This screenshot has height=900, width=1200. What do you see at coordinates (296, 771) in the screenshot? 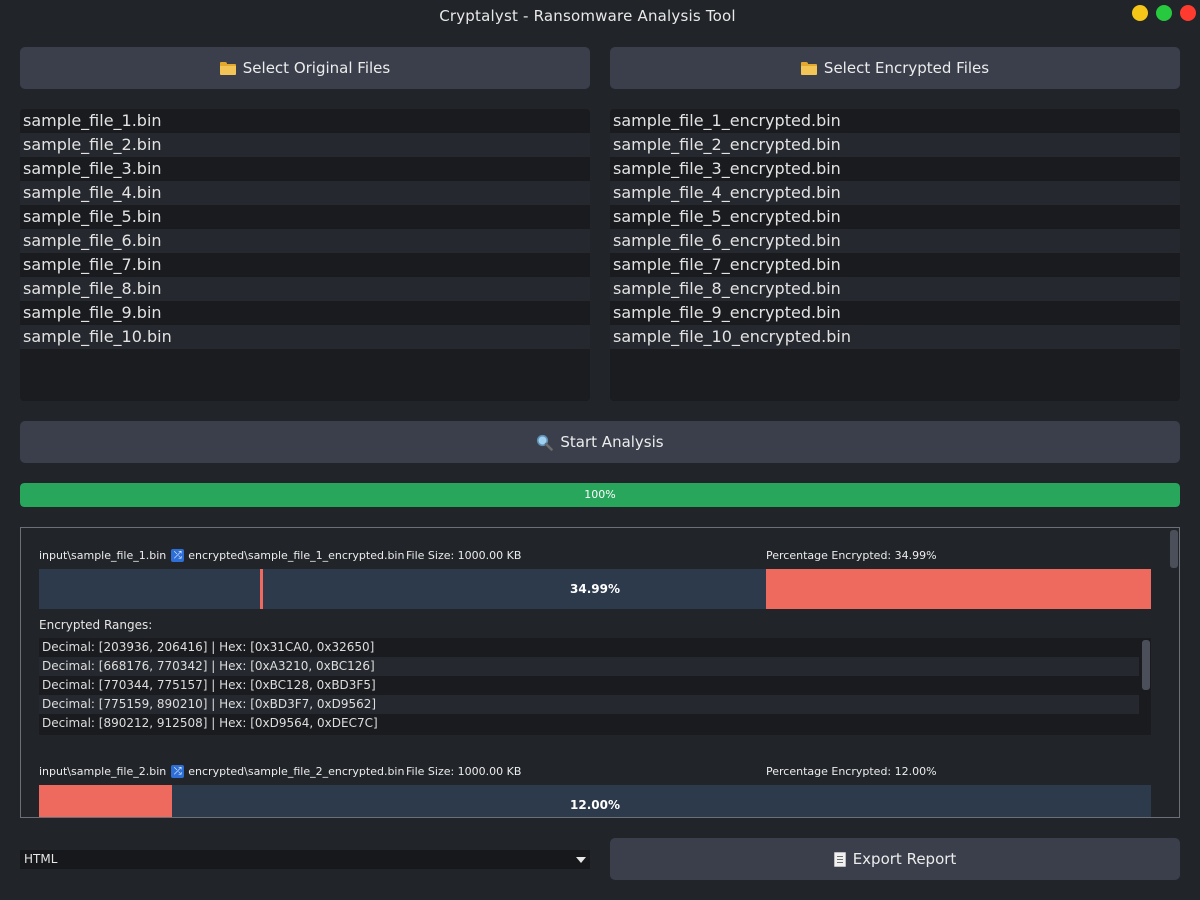
I see `encrypted-path: encrypted\sample_file_2_encrypted.bin` at bounding box center [296, 771].